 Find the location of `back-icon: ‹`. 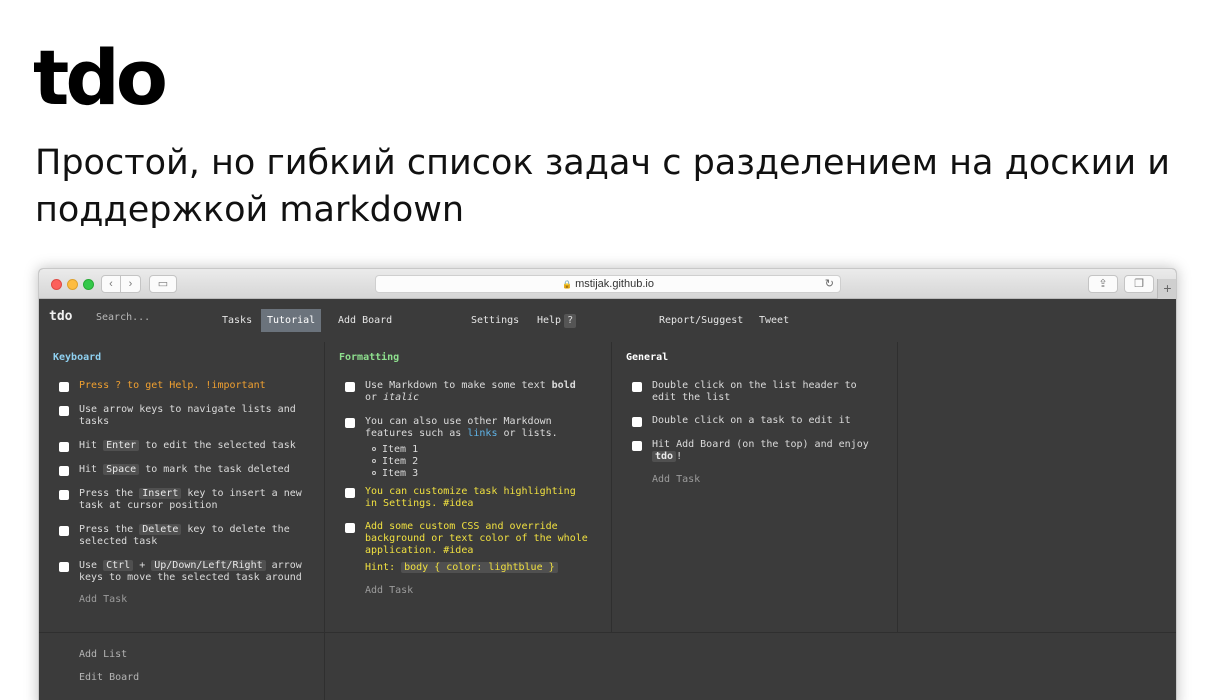

back-icon: ‹ is located at coordinates (111, 284).